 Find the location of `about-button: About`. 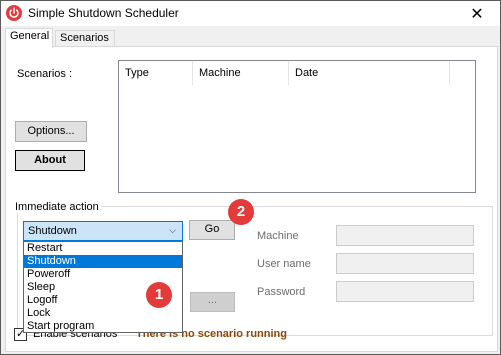

about-button: About is located at coordinates (50, 160).